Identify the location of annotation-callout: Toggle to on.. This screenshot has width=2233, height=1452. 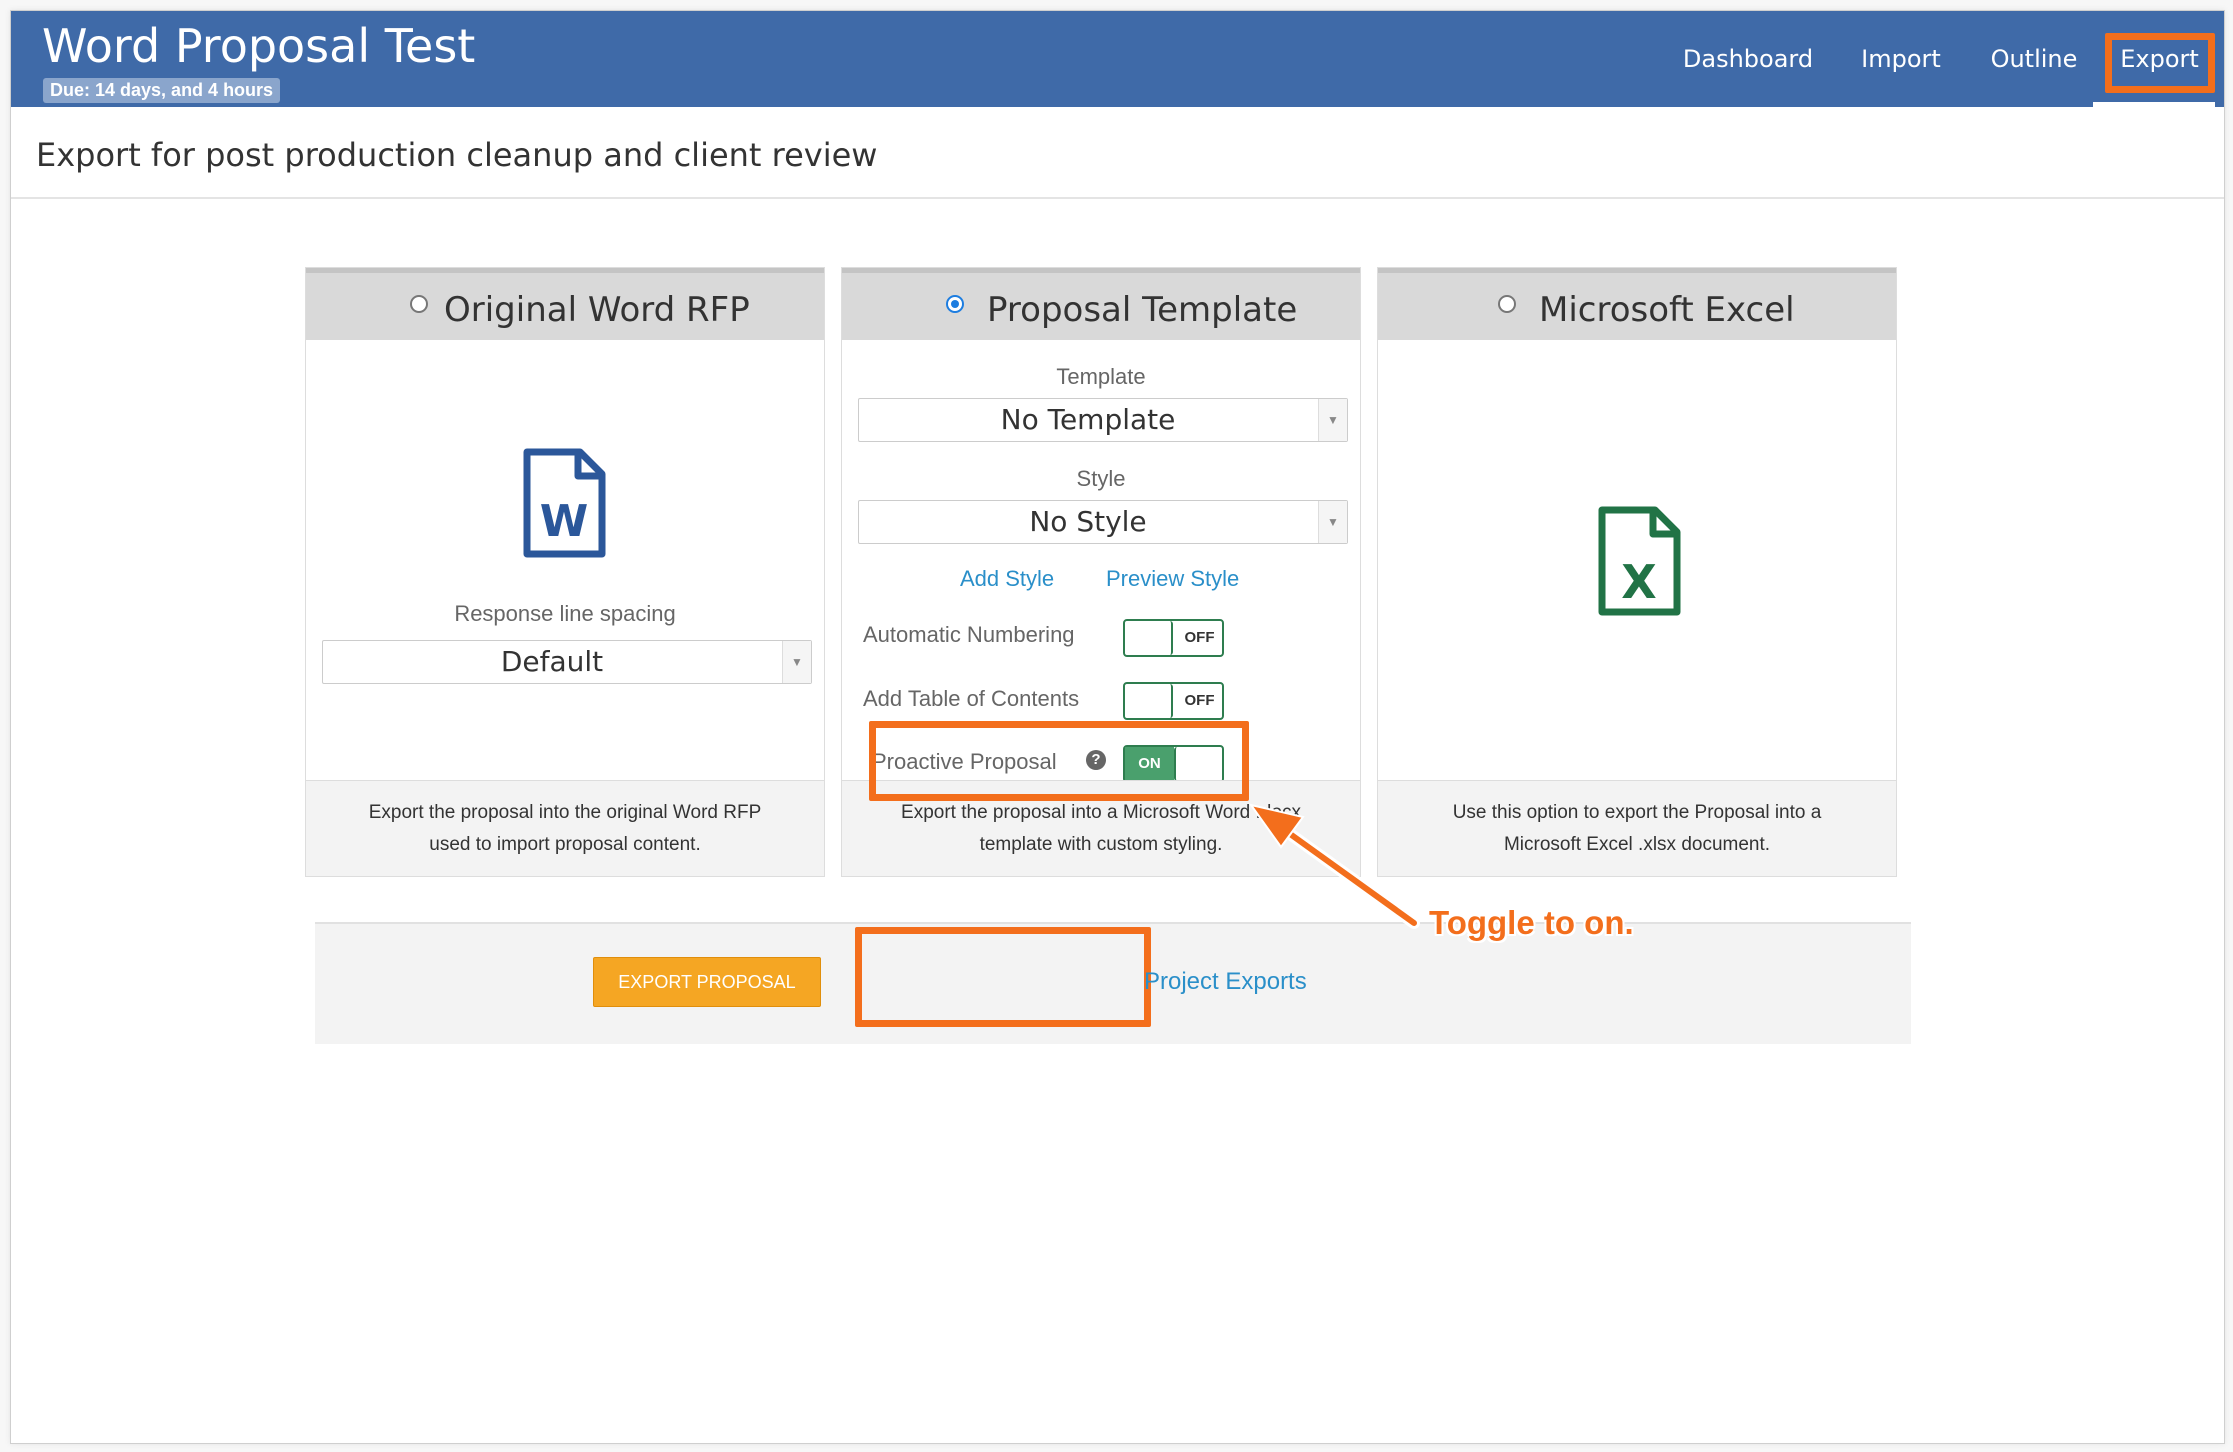
(1531, 922).